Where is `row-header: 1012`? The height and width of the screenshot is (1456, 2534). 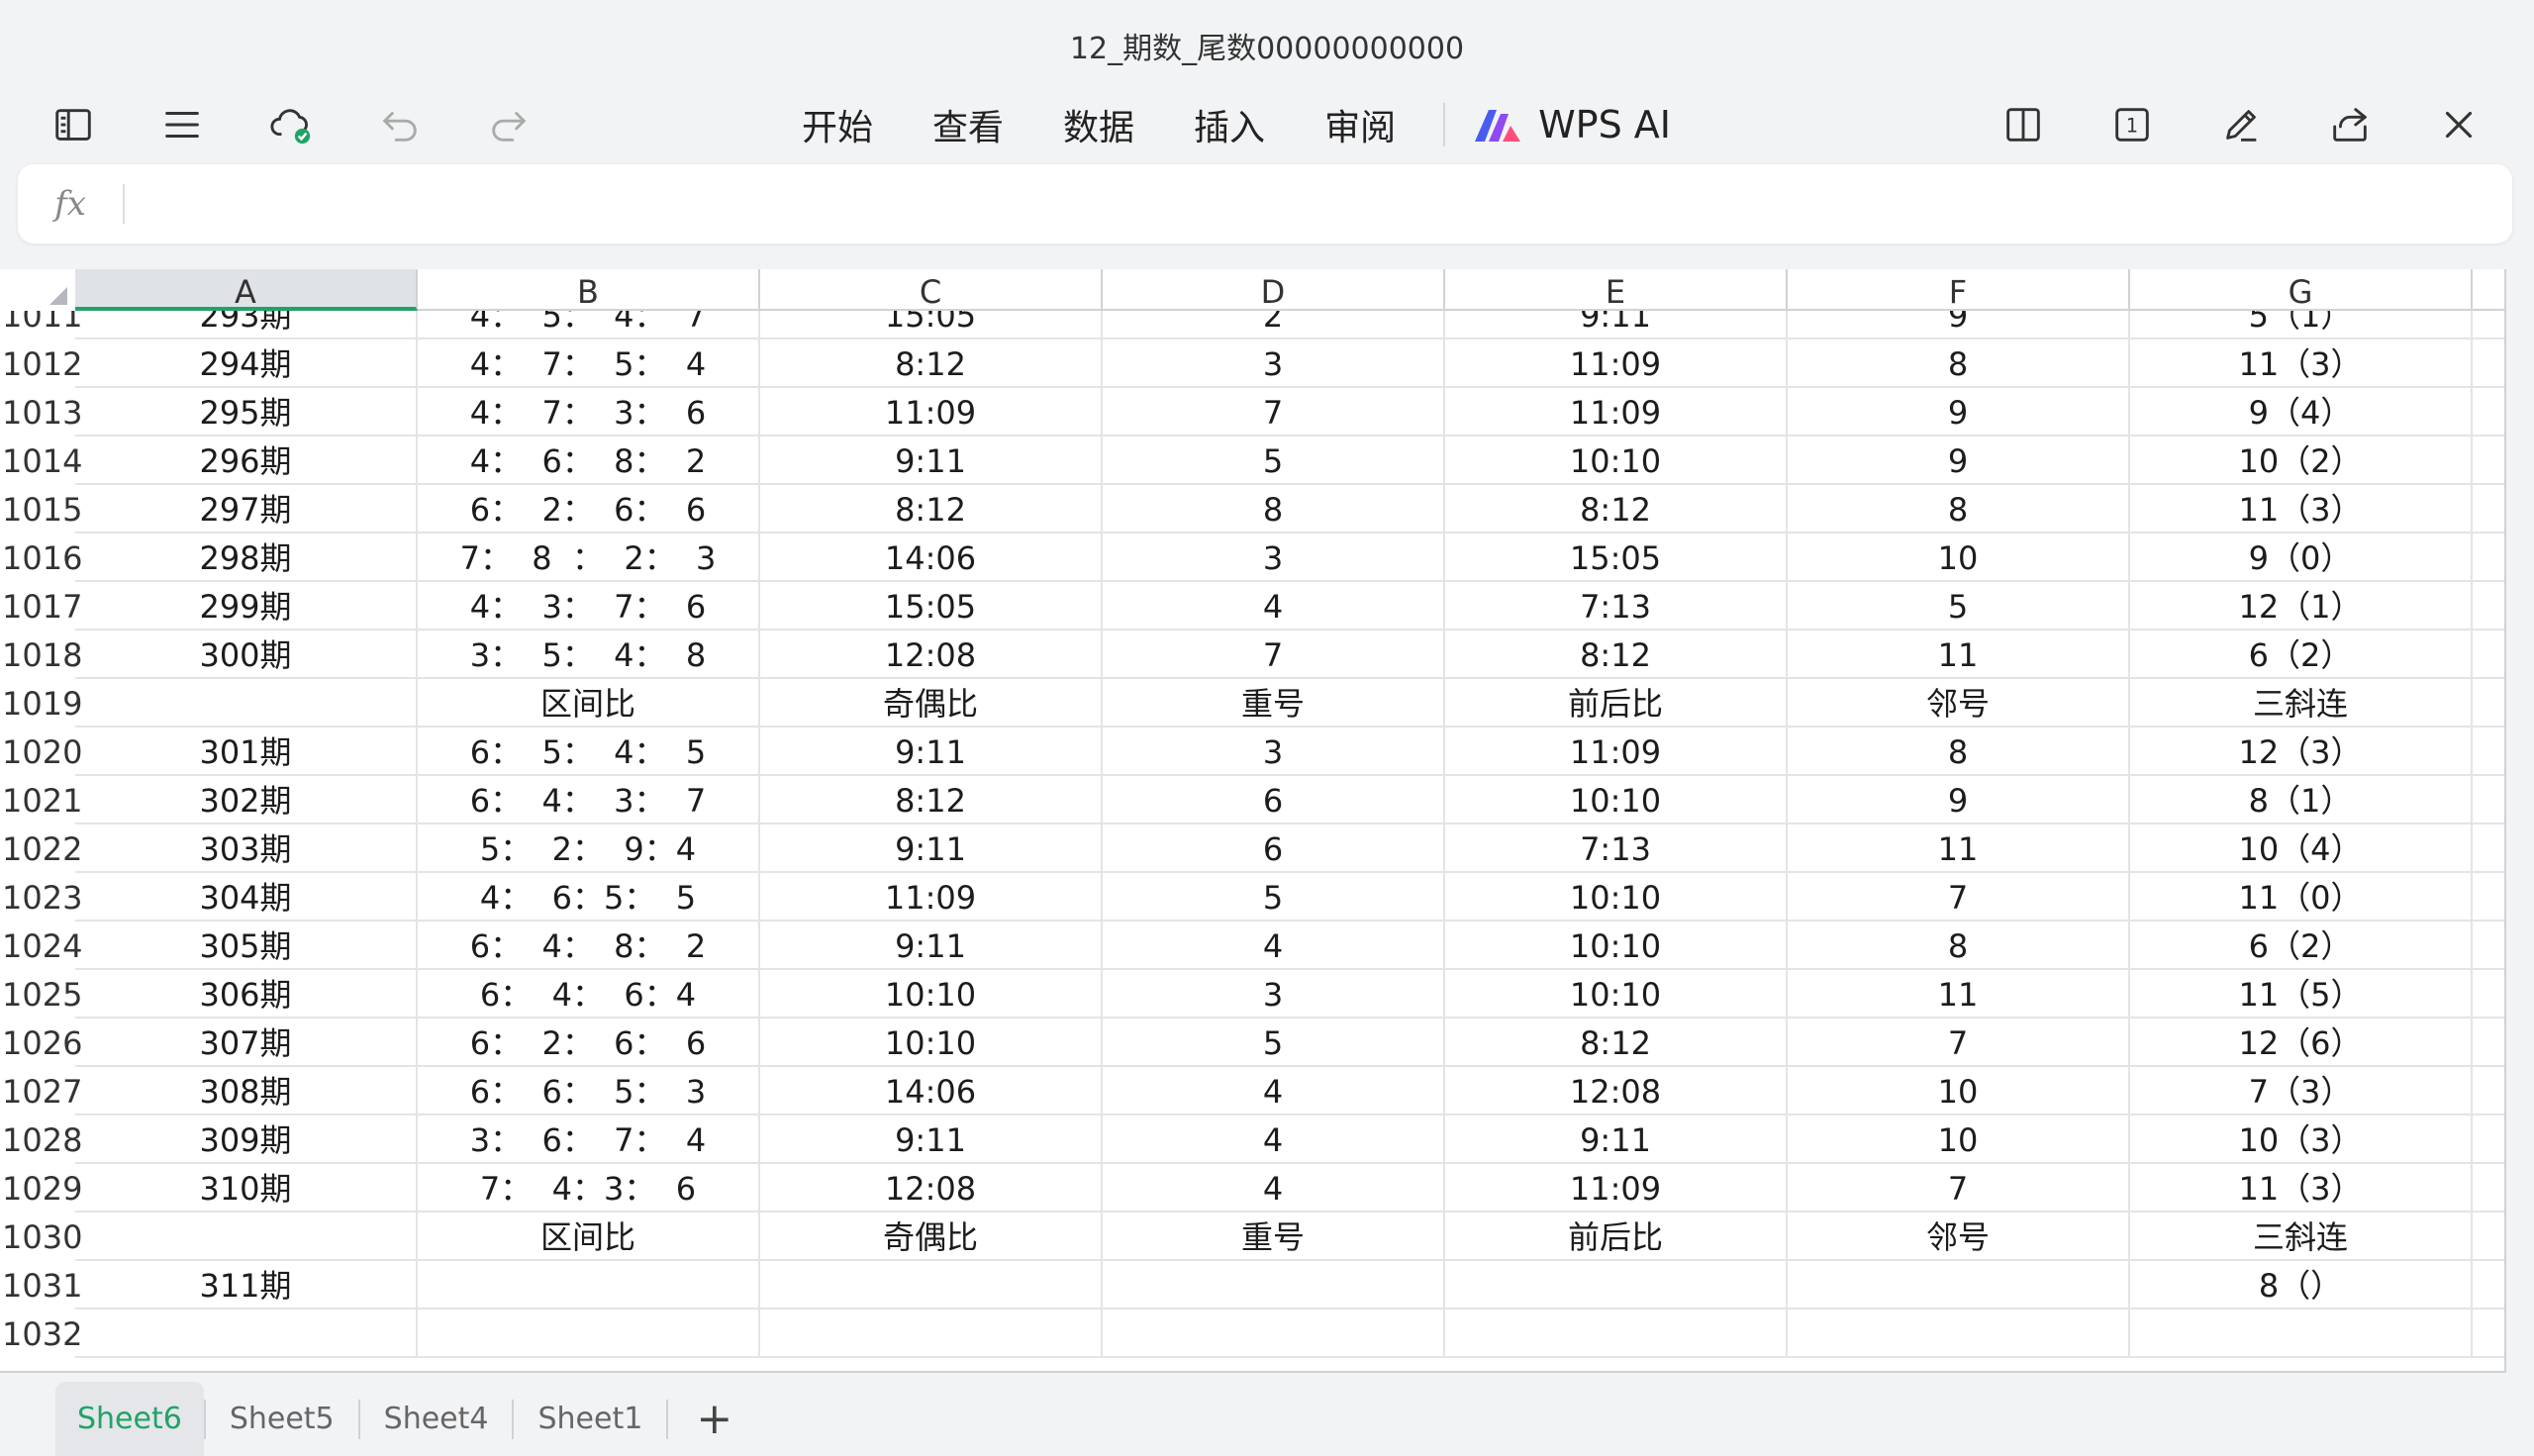 row-header: 1012 is located at coordinates (41, 364).